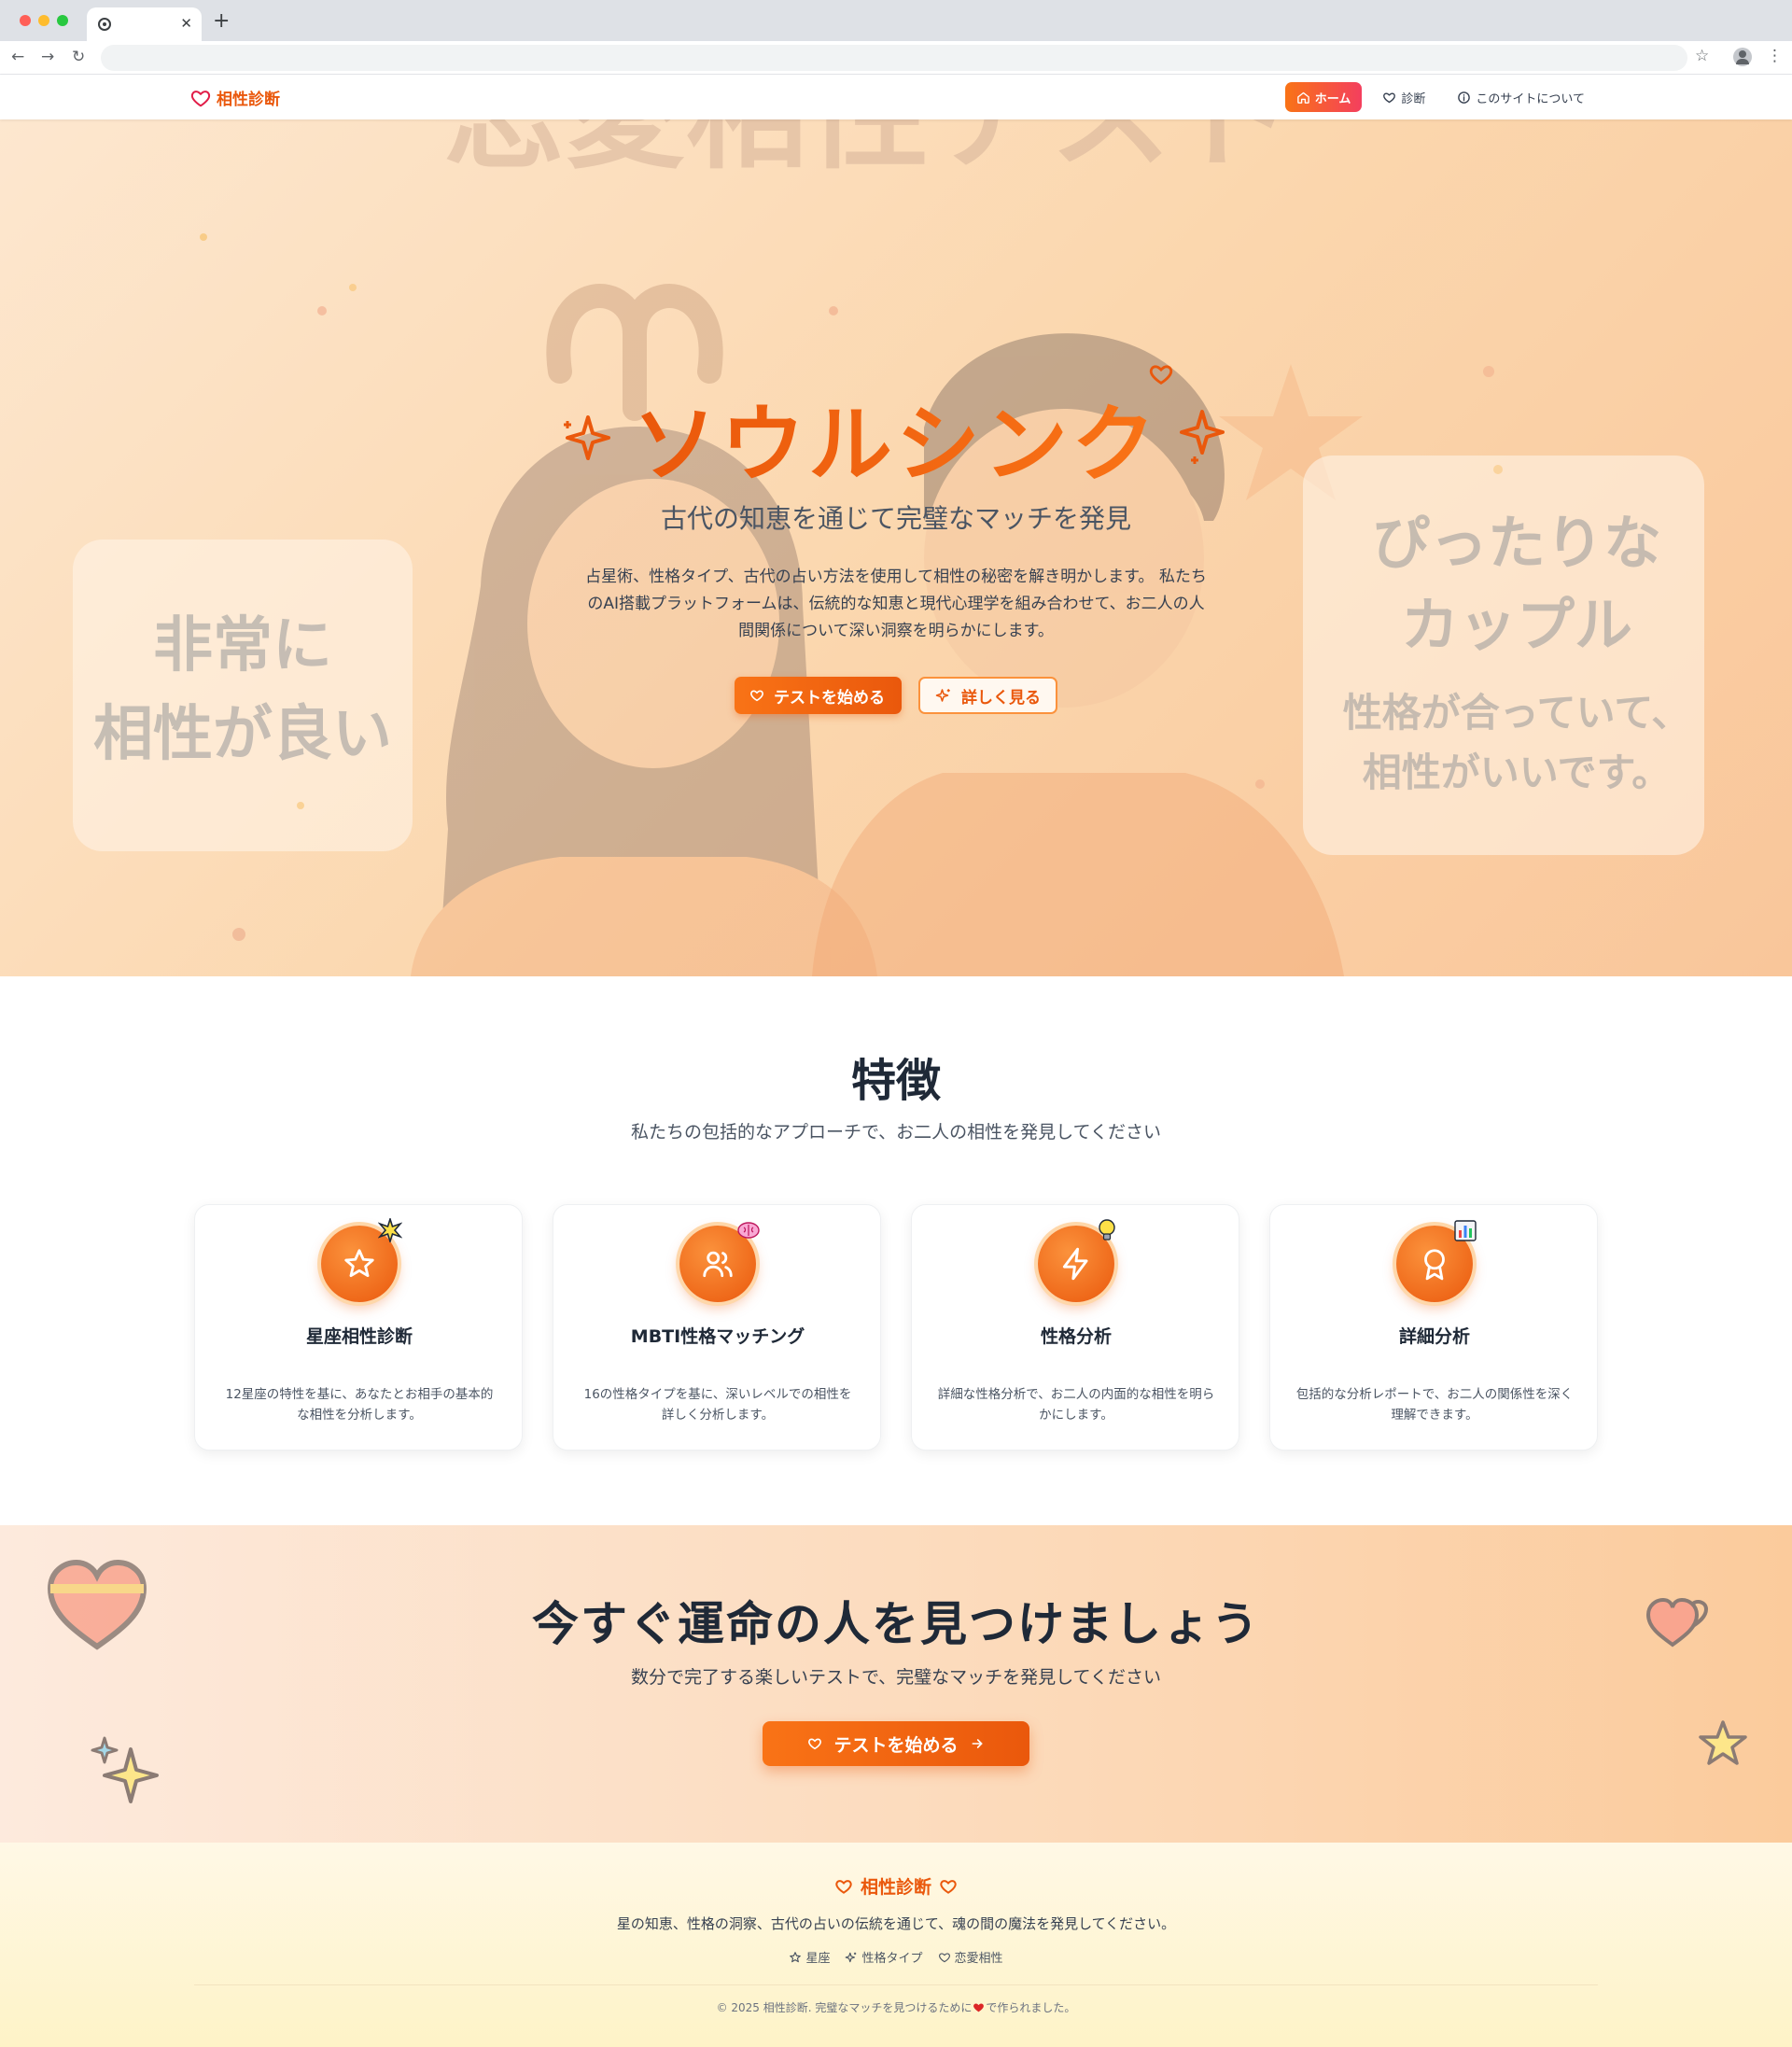 Image resolution: width=1792 pixels, height=2047 pixels. I want to click on footer-link-zodiac-label: 星座, so click(818, 1959).